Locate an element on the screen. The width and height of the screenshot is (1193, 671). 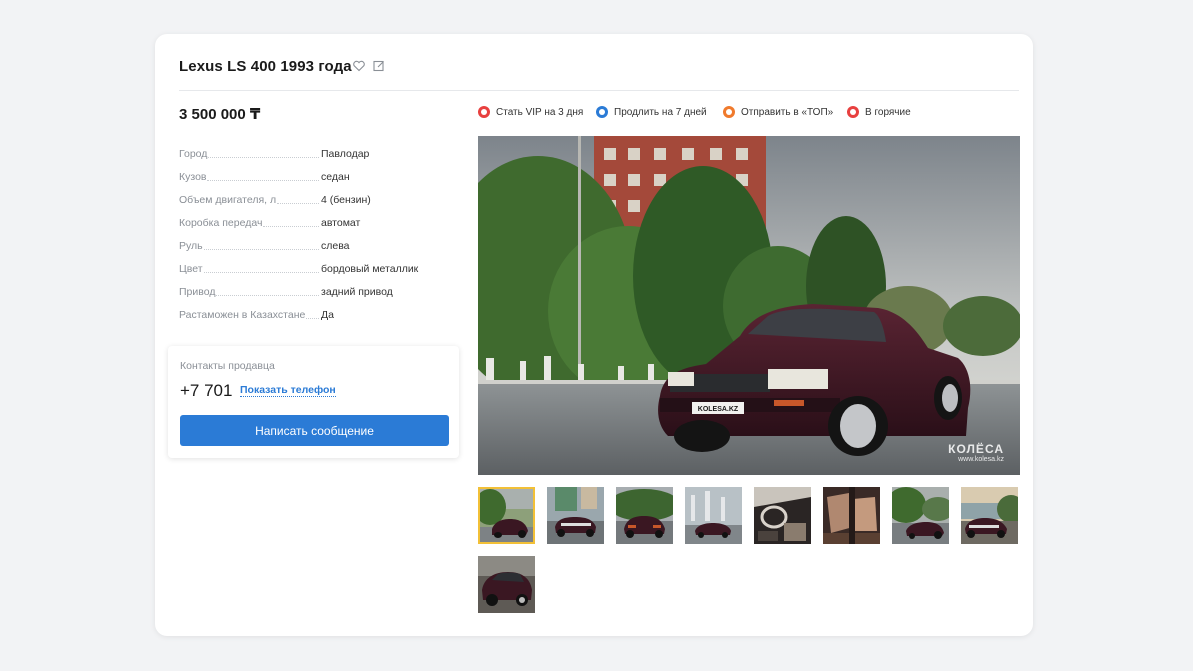
spec-value: Да is located at coordinates (327, 315).